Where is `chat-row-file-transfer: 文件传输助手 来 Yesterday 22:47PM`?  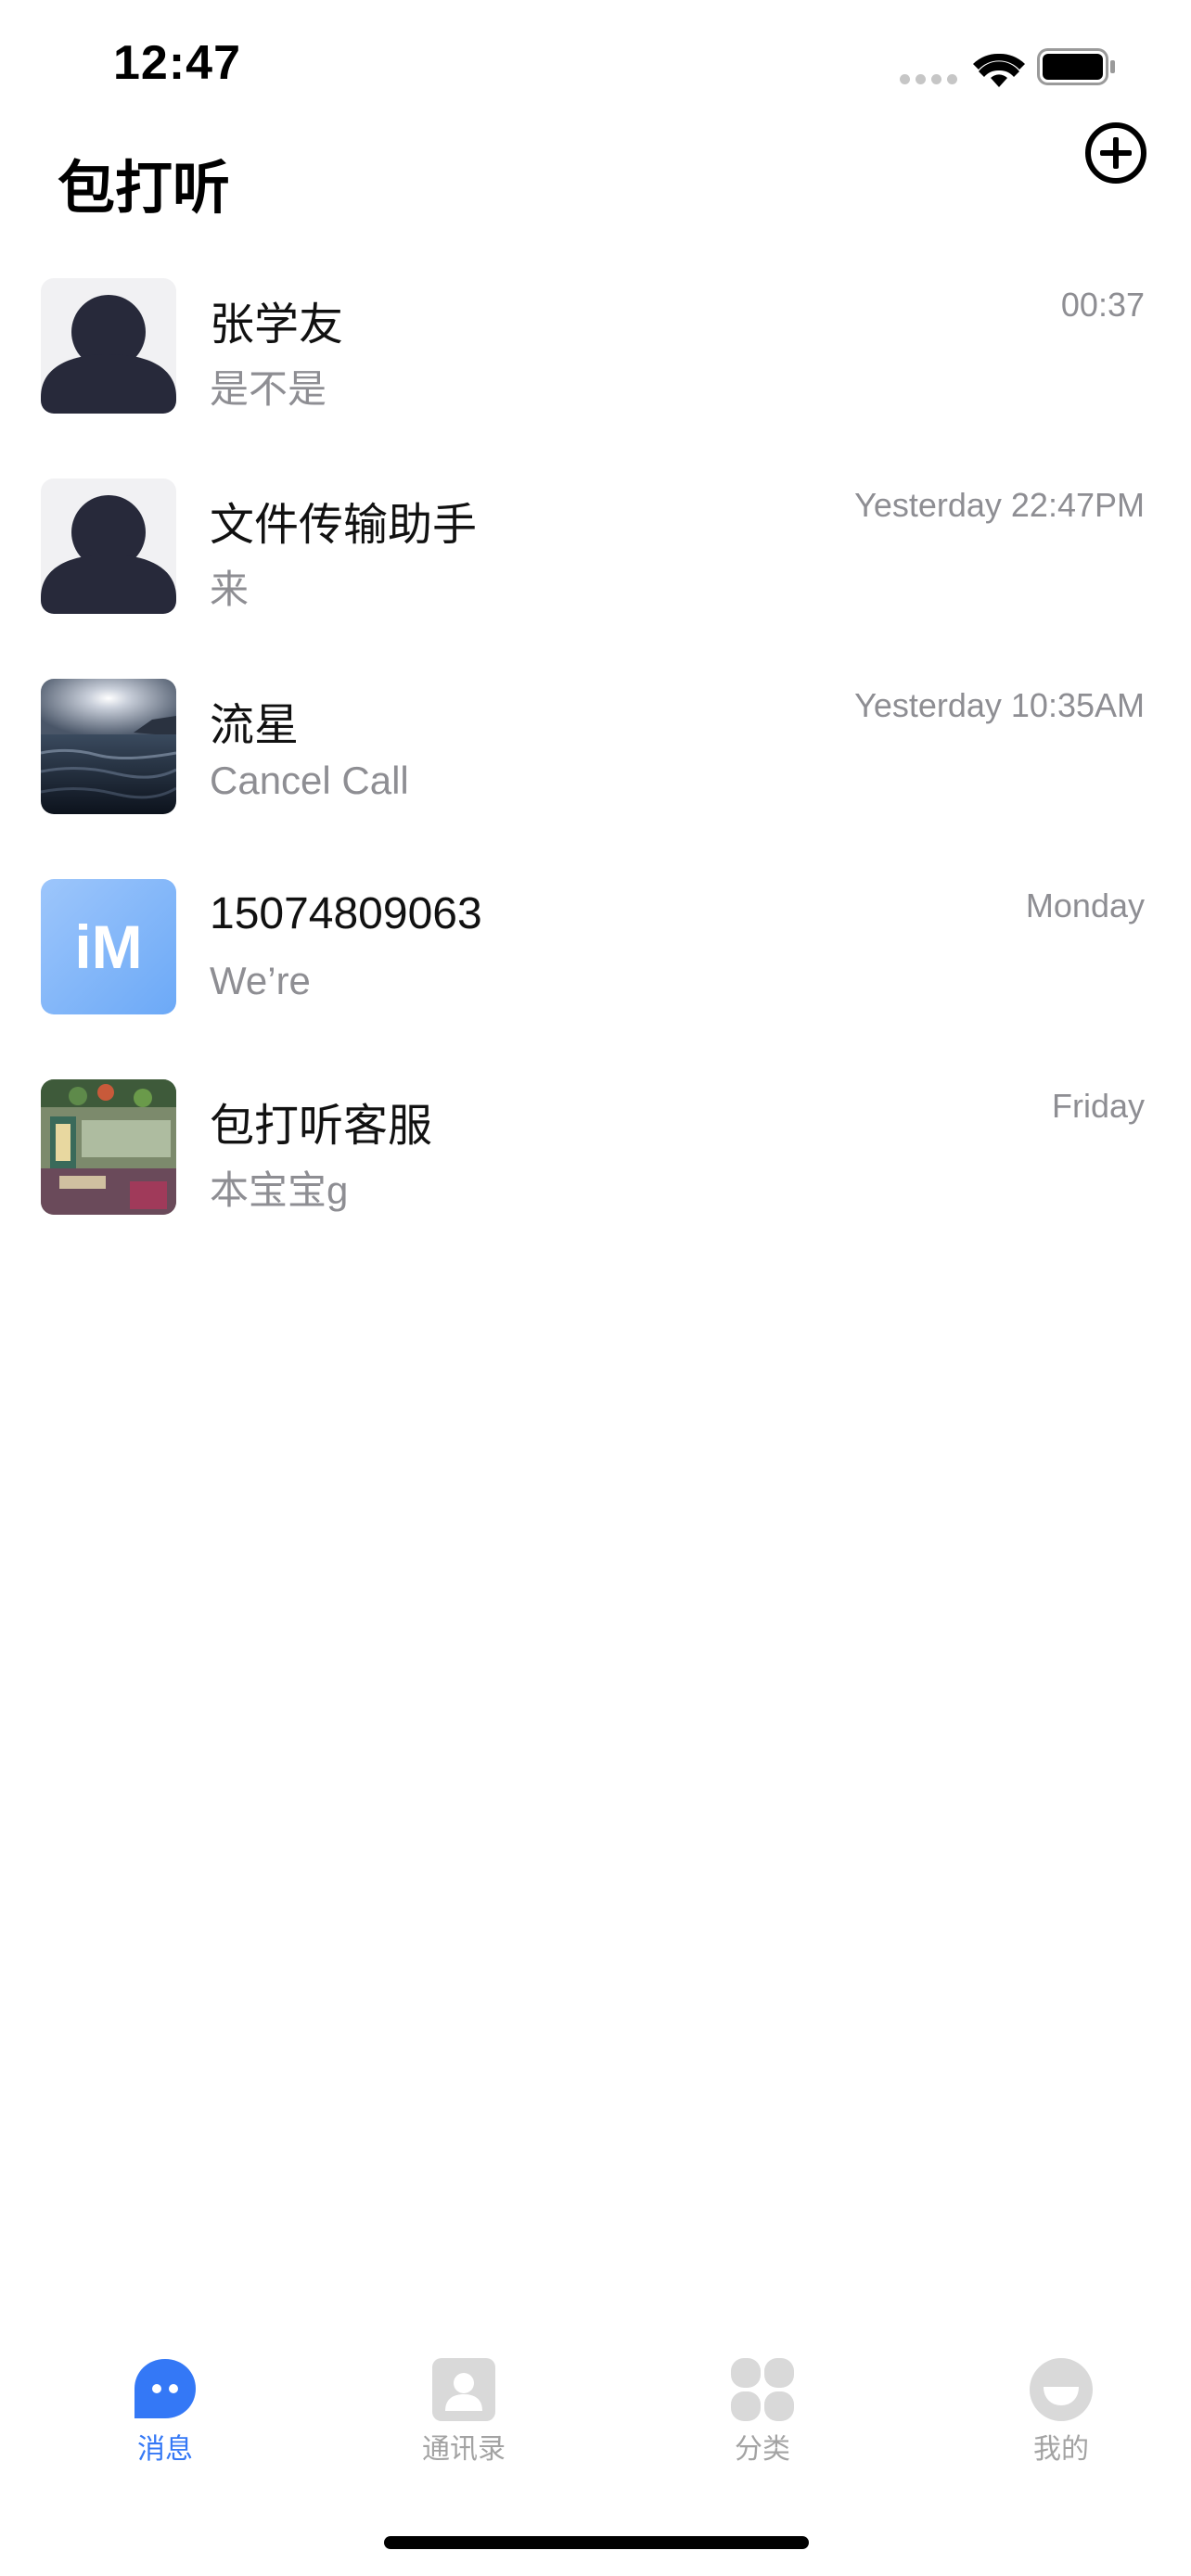
chat-row-file-transfer: 文件传输助手 来 Yesterday 22:47PM is located at coordinates (595, 569).